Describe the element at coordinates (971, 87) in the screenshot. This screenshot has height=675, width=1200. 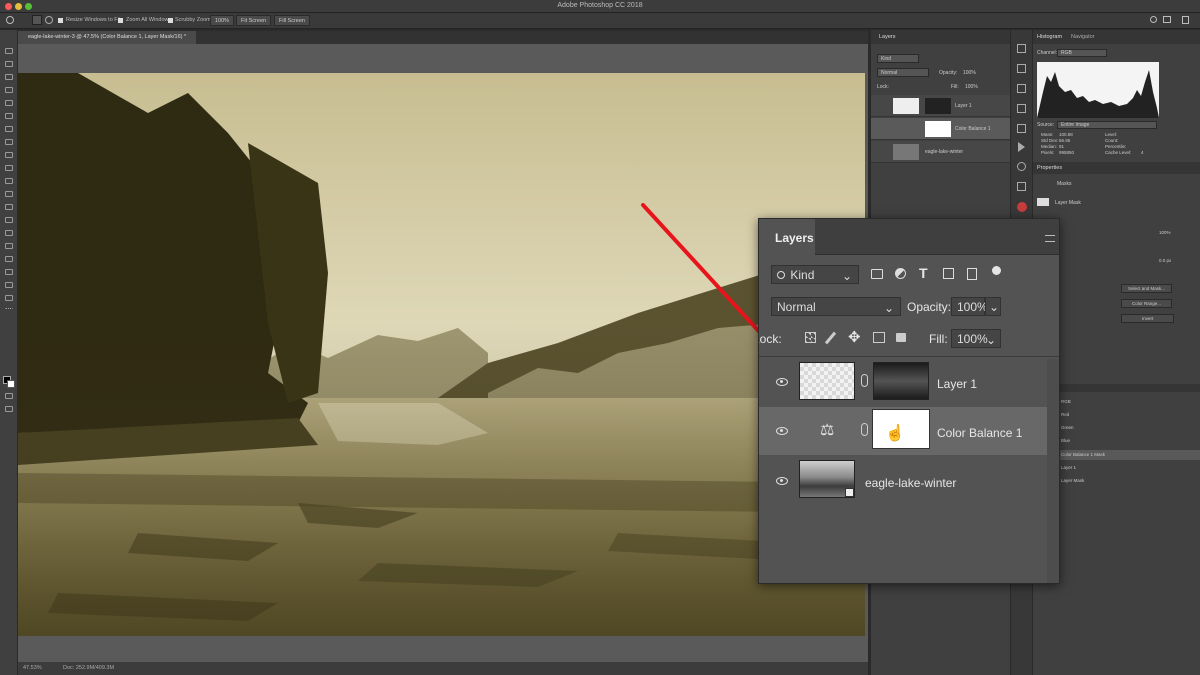
I see `fill-small-value: 100%` at that location.